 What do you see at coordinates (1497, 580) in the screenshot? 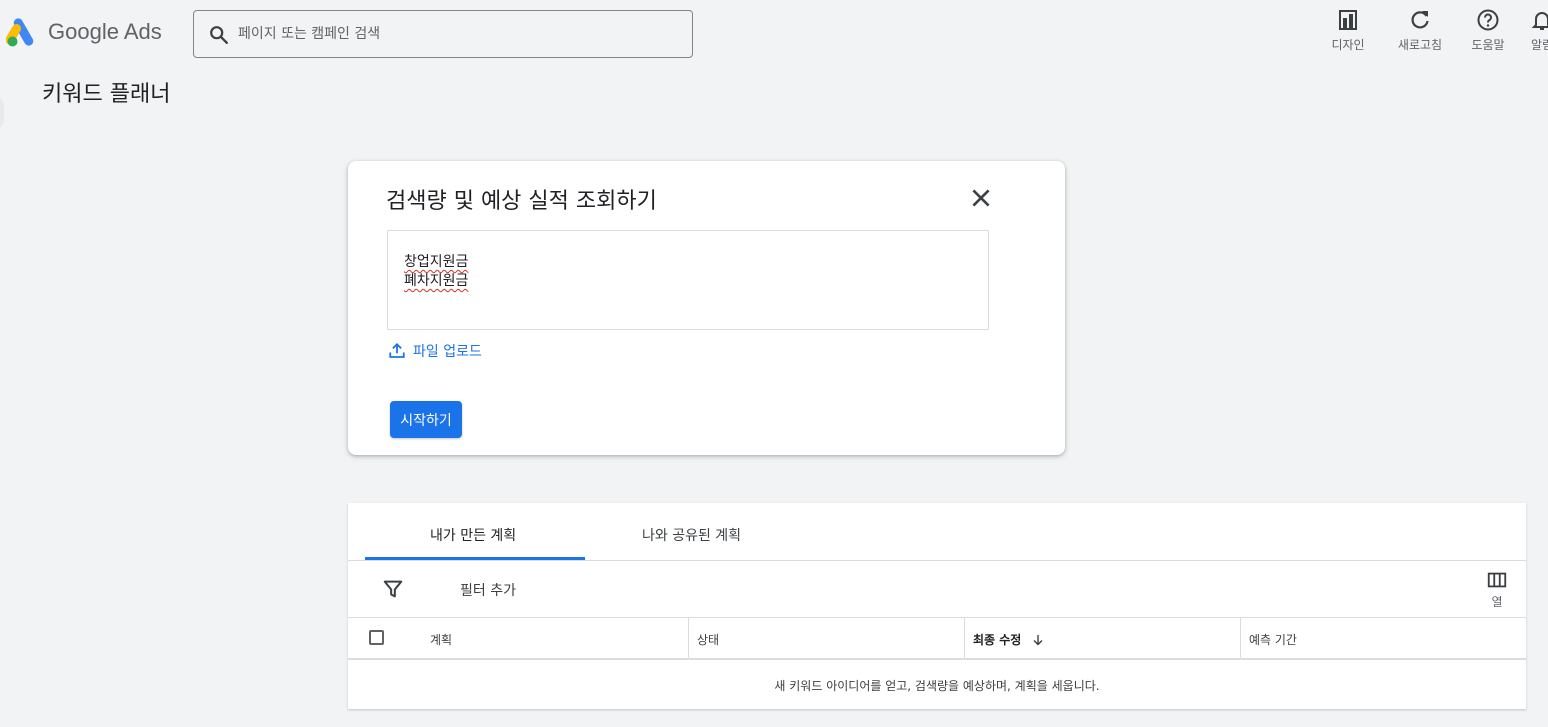
I see `columns-icon` at bounding box center [1497, 580].